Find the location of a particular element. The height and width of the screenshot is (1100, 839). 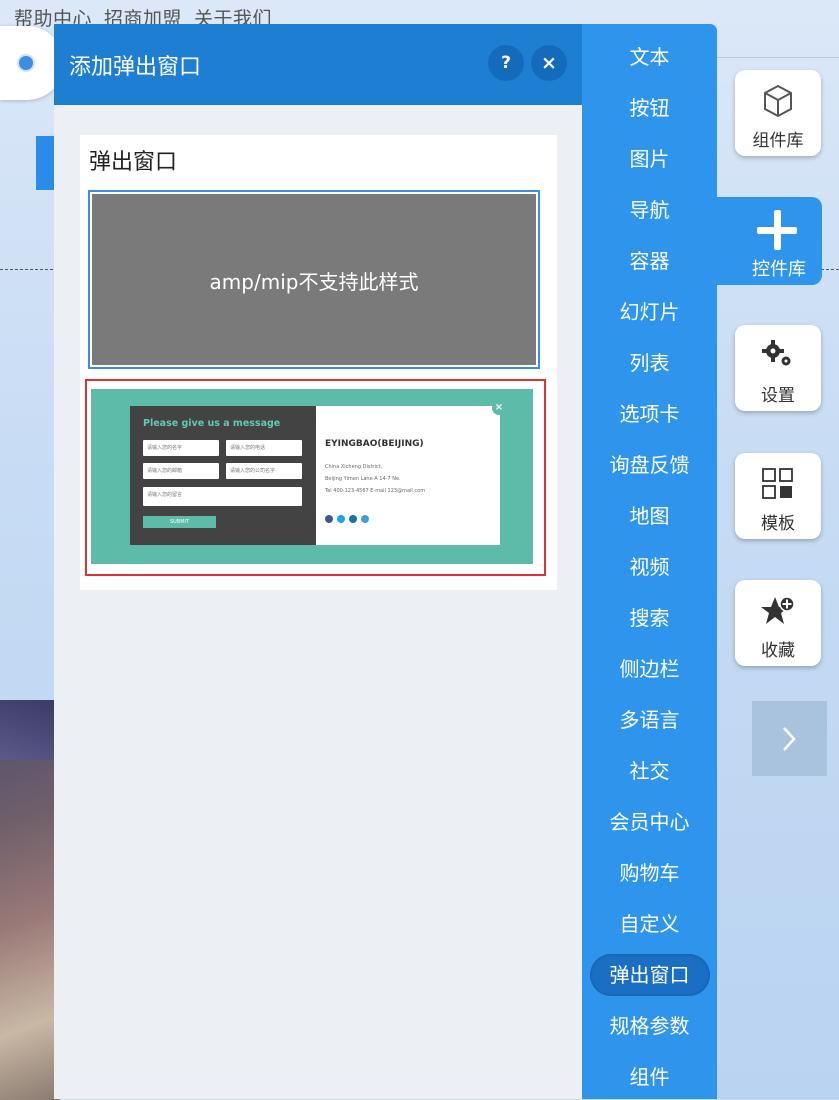

category-label: 会员中心 is located at coordinates (649, 822).